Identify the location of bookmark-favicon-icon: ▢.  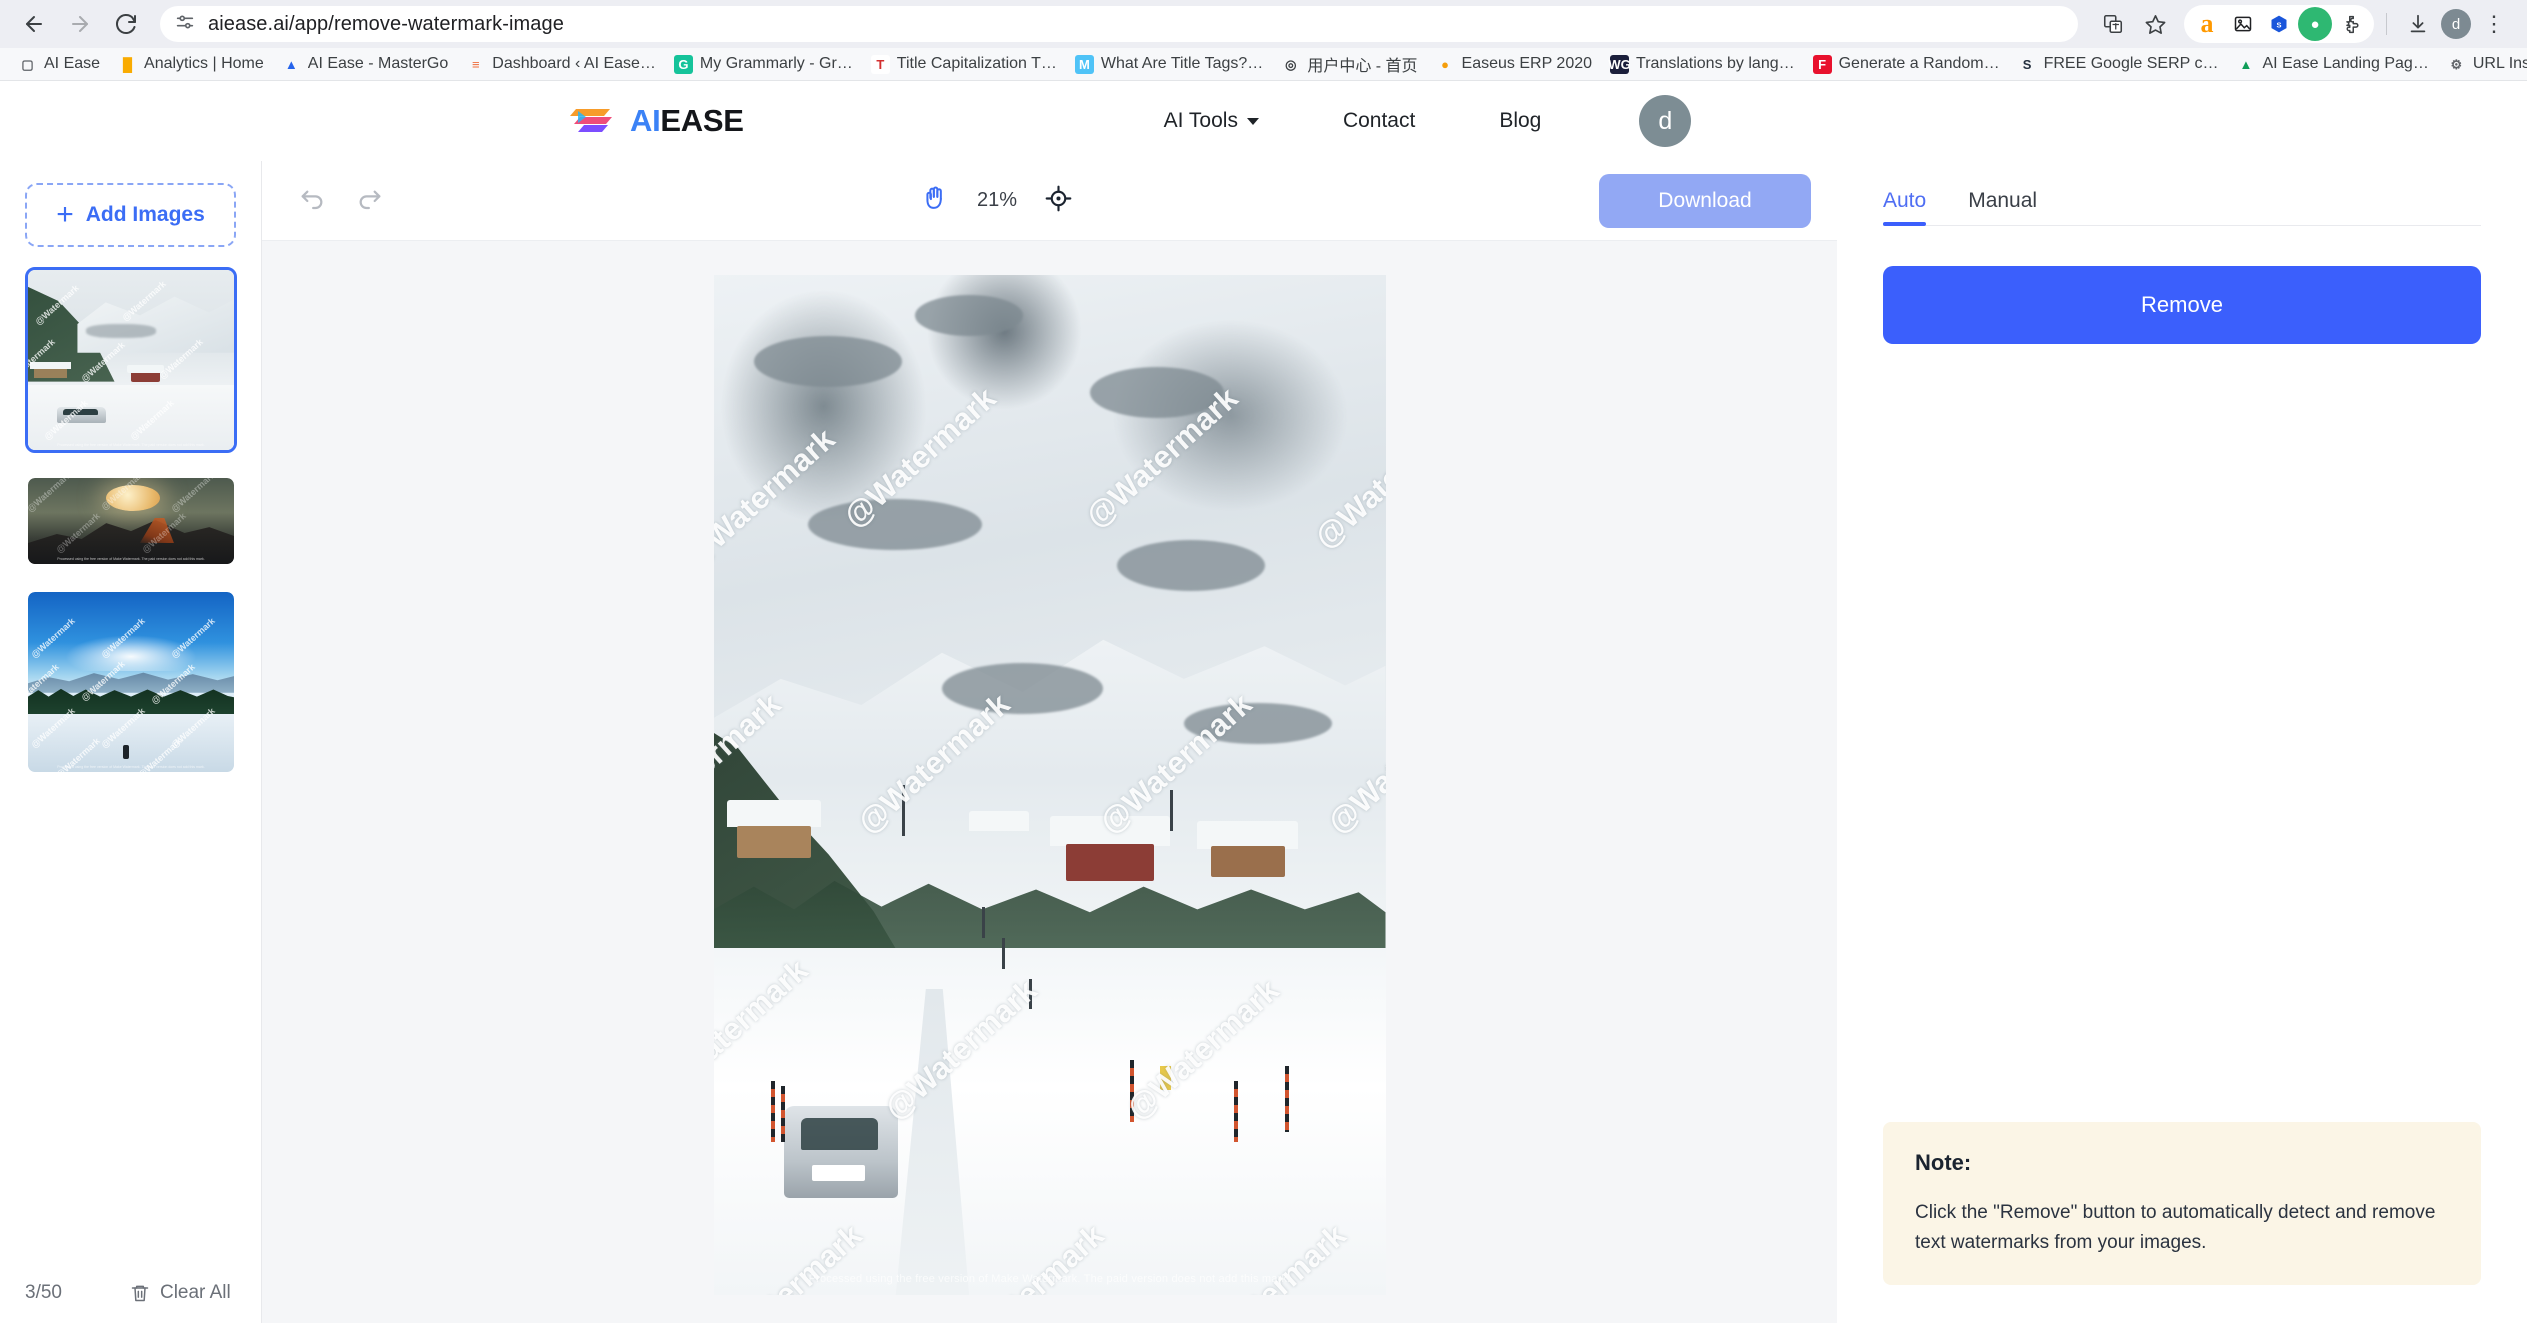
(27, 64).